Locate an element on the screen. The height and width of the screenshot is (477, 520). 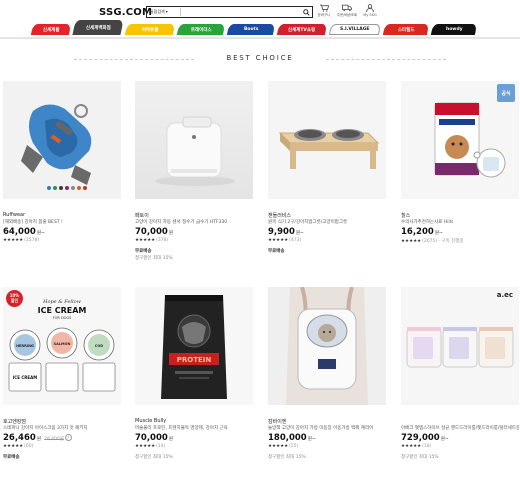
ice-cream-flavor-label: COD is located at coordinates (99, 346).